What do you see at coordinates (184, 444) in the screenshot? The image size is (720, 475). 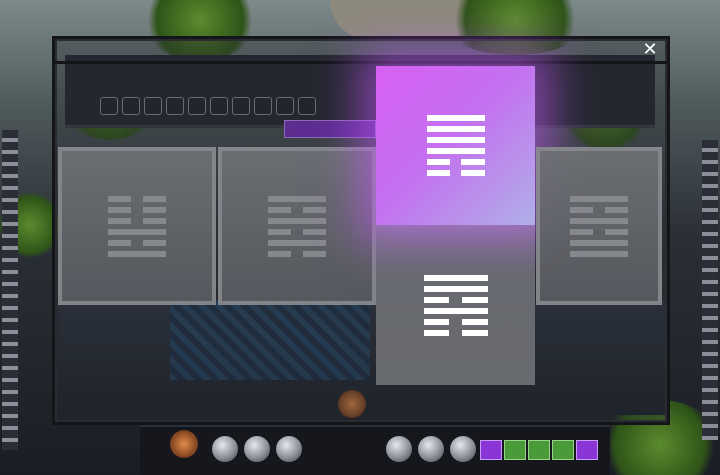 I see `orange-dial` at bounding box center [184, 444].